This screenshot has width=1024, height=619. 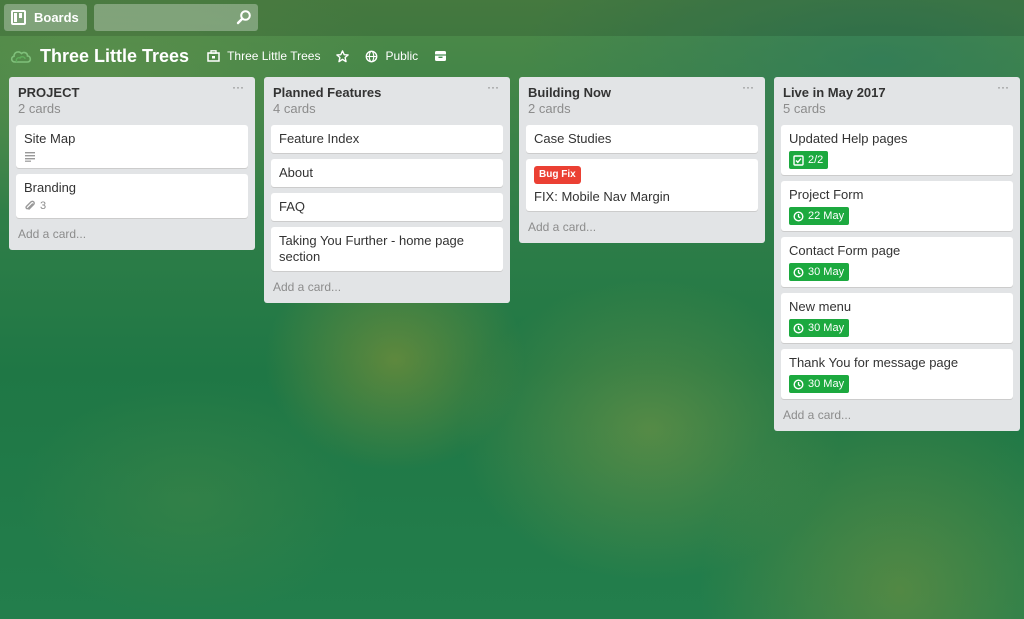 What do you see at coordinates (387, 92) in the screenshot?
I see `list-title: Planned Features` at bounding box center [387, 92].